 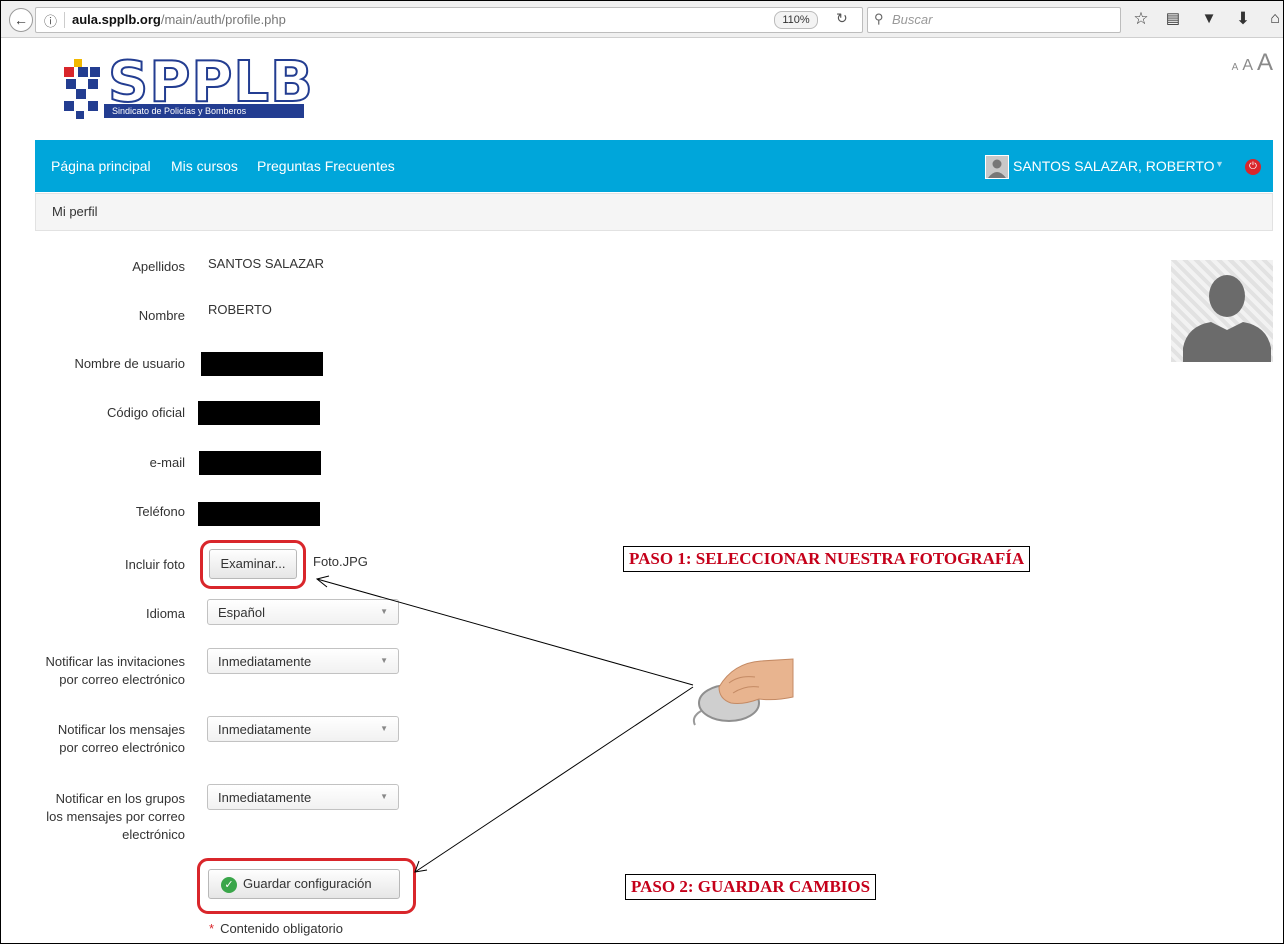 What do you see at coordinates (115, 816) in the screenshot?
I see `notif-grp-label-line2: los mensajes por correo` at bounding box center [115, 816].